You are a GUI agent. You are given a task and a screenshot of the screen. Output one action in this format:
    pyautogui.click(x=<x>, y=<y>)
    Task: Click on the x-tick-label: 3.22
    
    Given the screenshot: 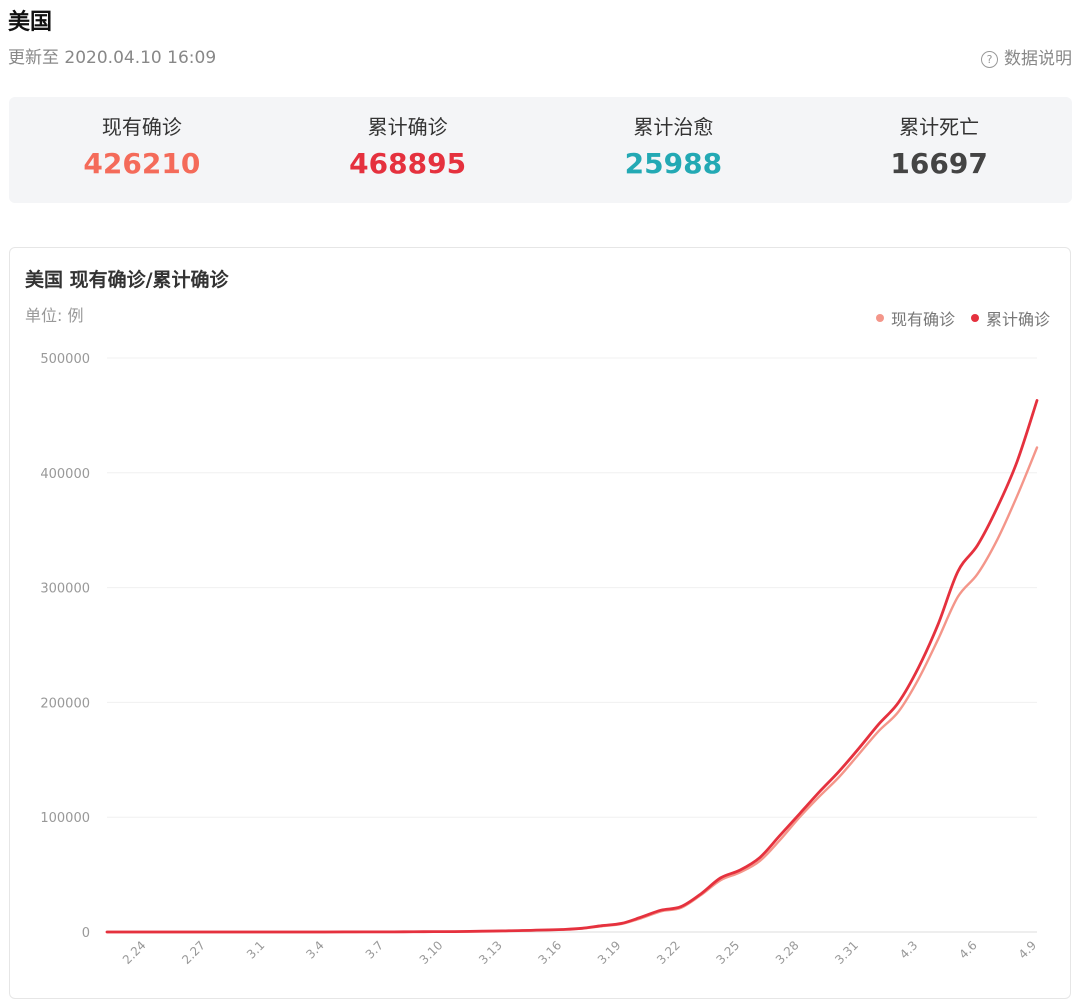 What is the action you would take?
    pyautogui.click(x=668, y=952)
    